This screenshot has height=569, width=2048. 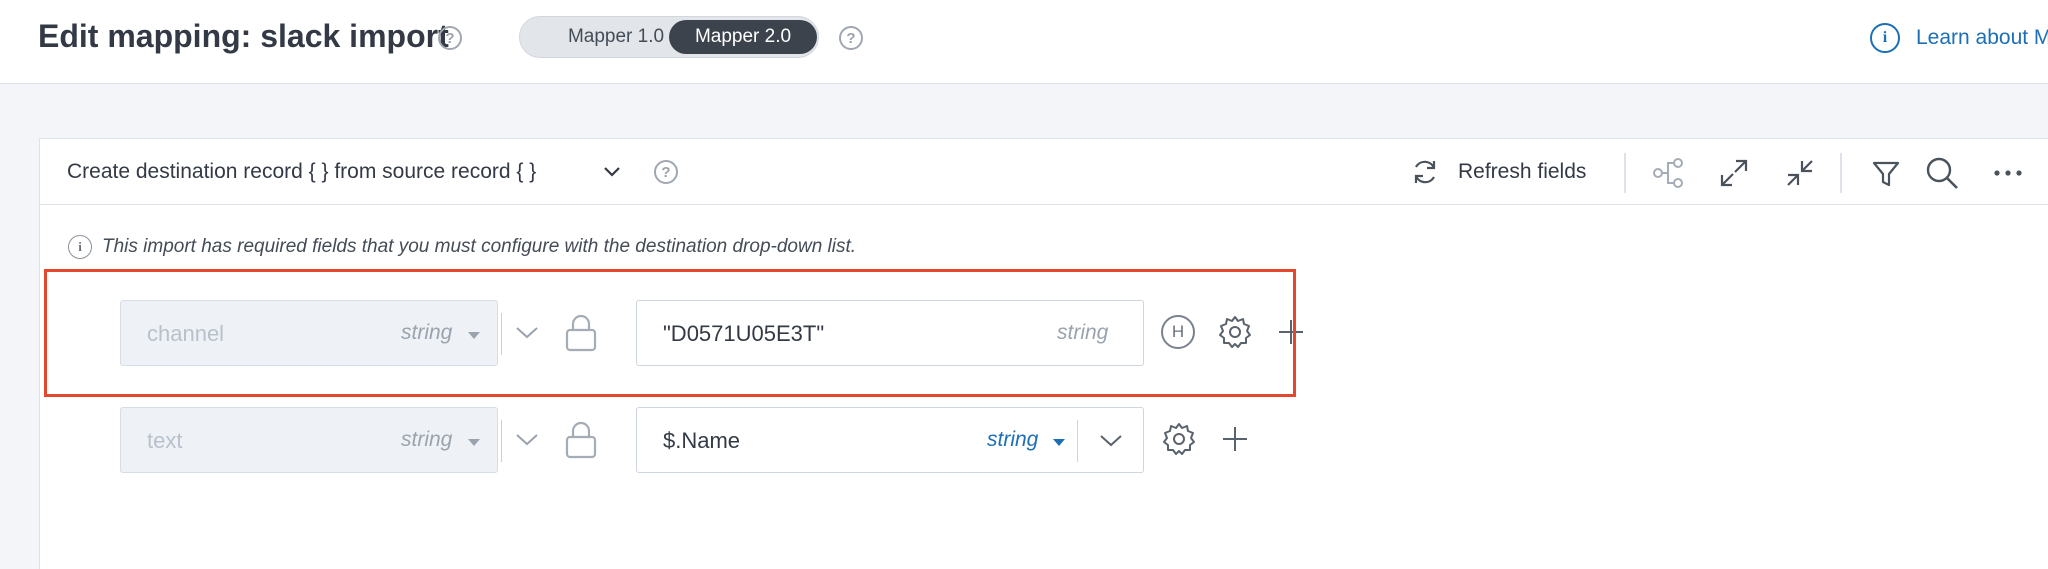 I want to click on more-icon, so click(x=2008, y=173).